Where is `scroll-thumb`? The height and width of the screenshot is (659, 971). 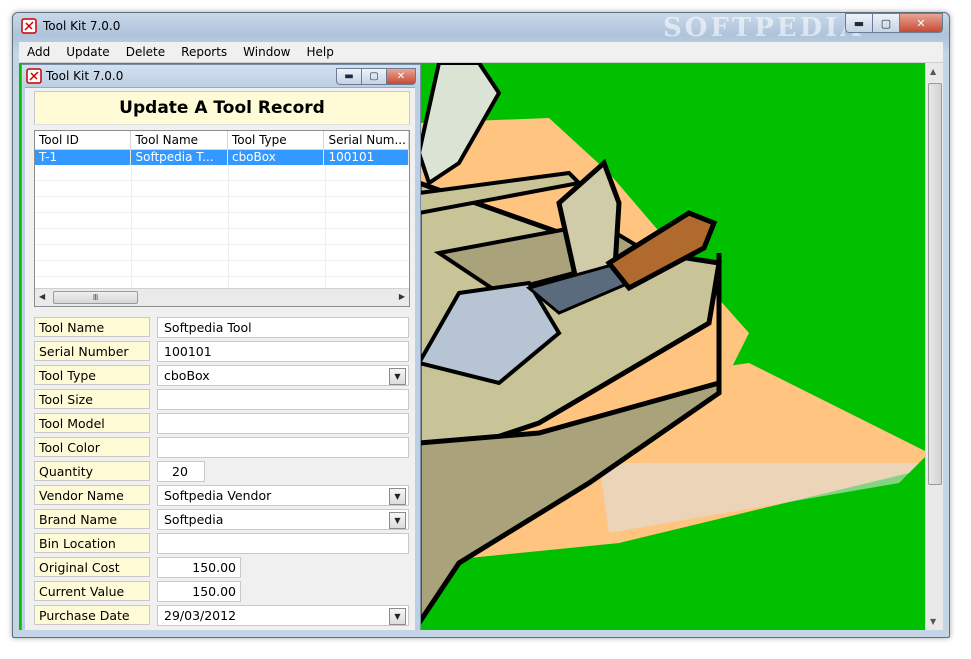 scroll-thumb is located at coordinates (935, 284).